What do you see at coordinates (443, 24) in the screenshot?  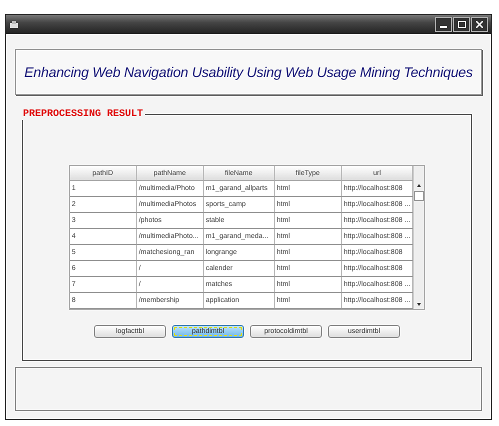 I see `minimize-button` at bounding box center [443, 24].